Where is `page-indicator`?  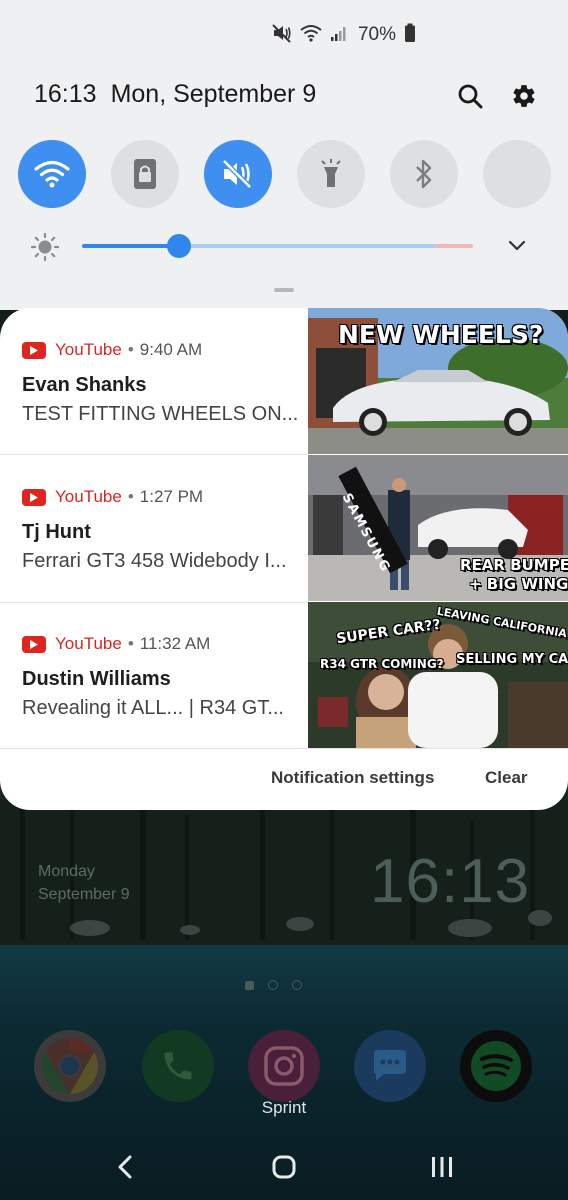
page-indicator is located at coordinates (273, 985).